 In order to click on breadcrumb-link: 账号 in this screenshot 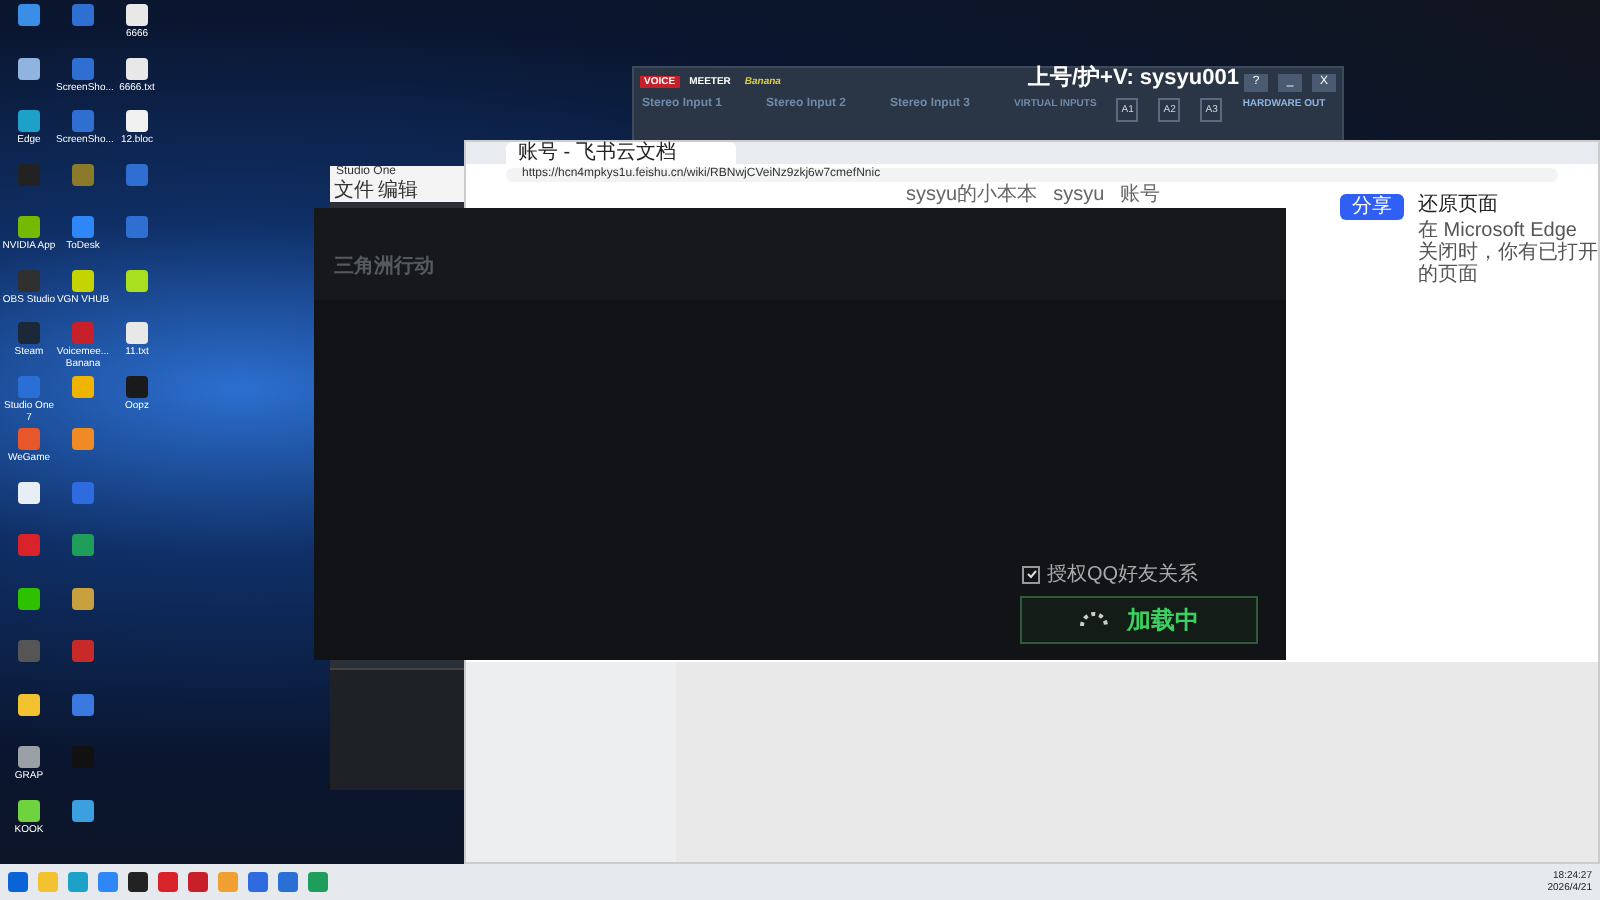, I will do `click(1140, 195)`.